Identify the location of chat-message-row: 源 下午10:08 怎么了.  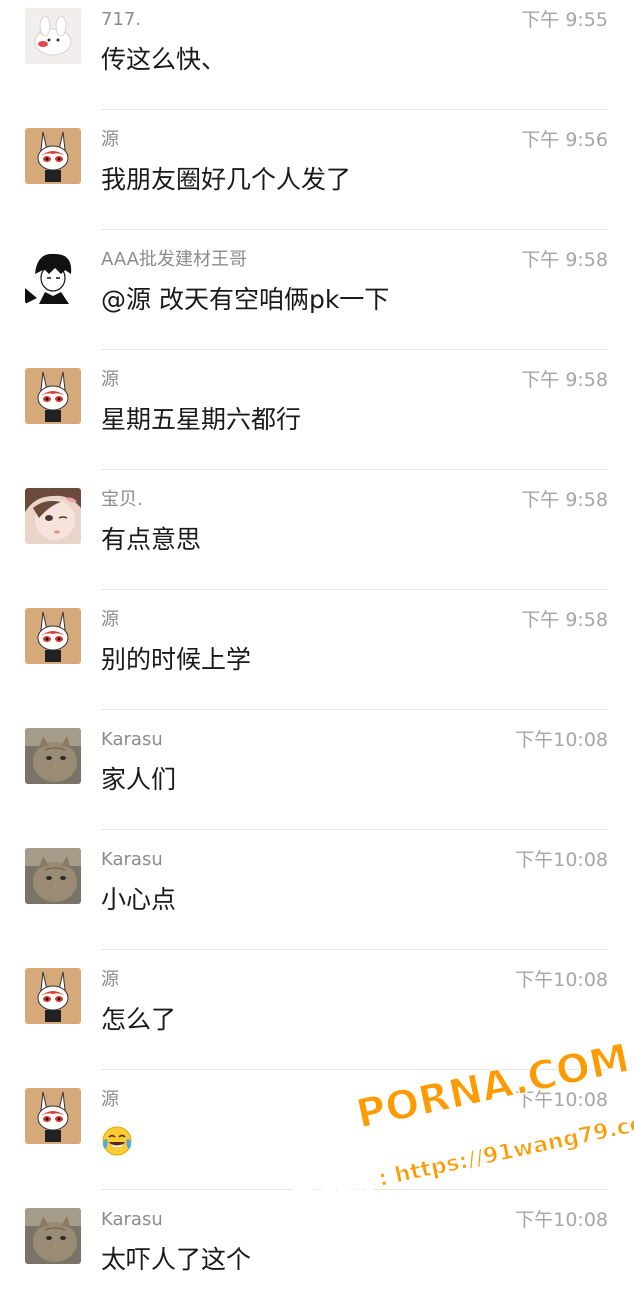
(317, 1010).